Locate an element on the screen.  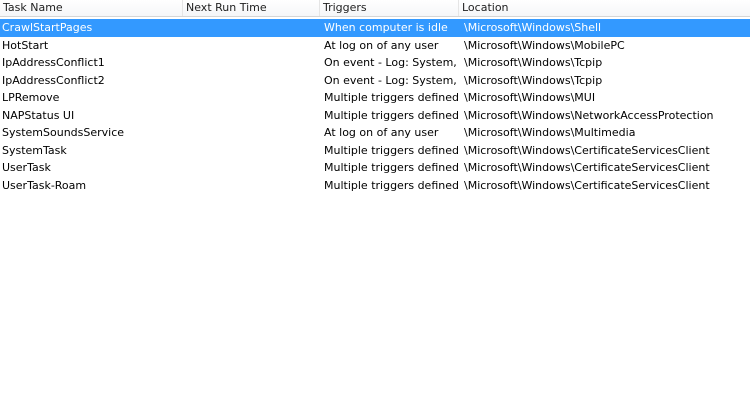
task-name-cell: UserTask-Roam is located at coordinates (44, 185).